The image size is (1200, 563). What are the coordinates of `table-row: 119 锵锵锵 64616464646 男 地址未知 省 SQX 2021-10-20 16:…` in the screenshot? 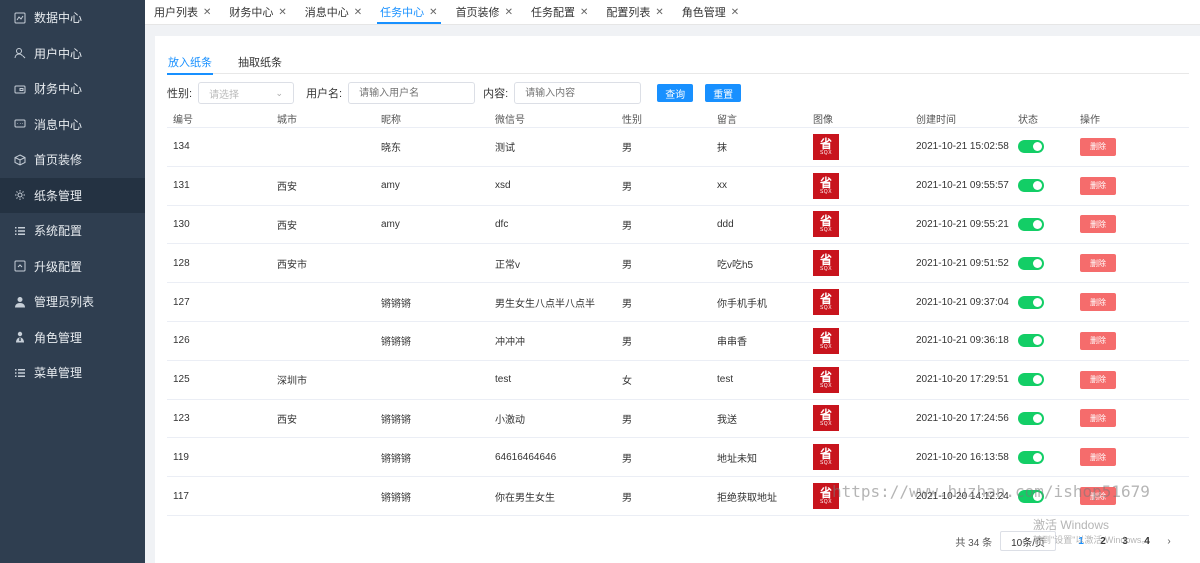 It's located at (678, 458).